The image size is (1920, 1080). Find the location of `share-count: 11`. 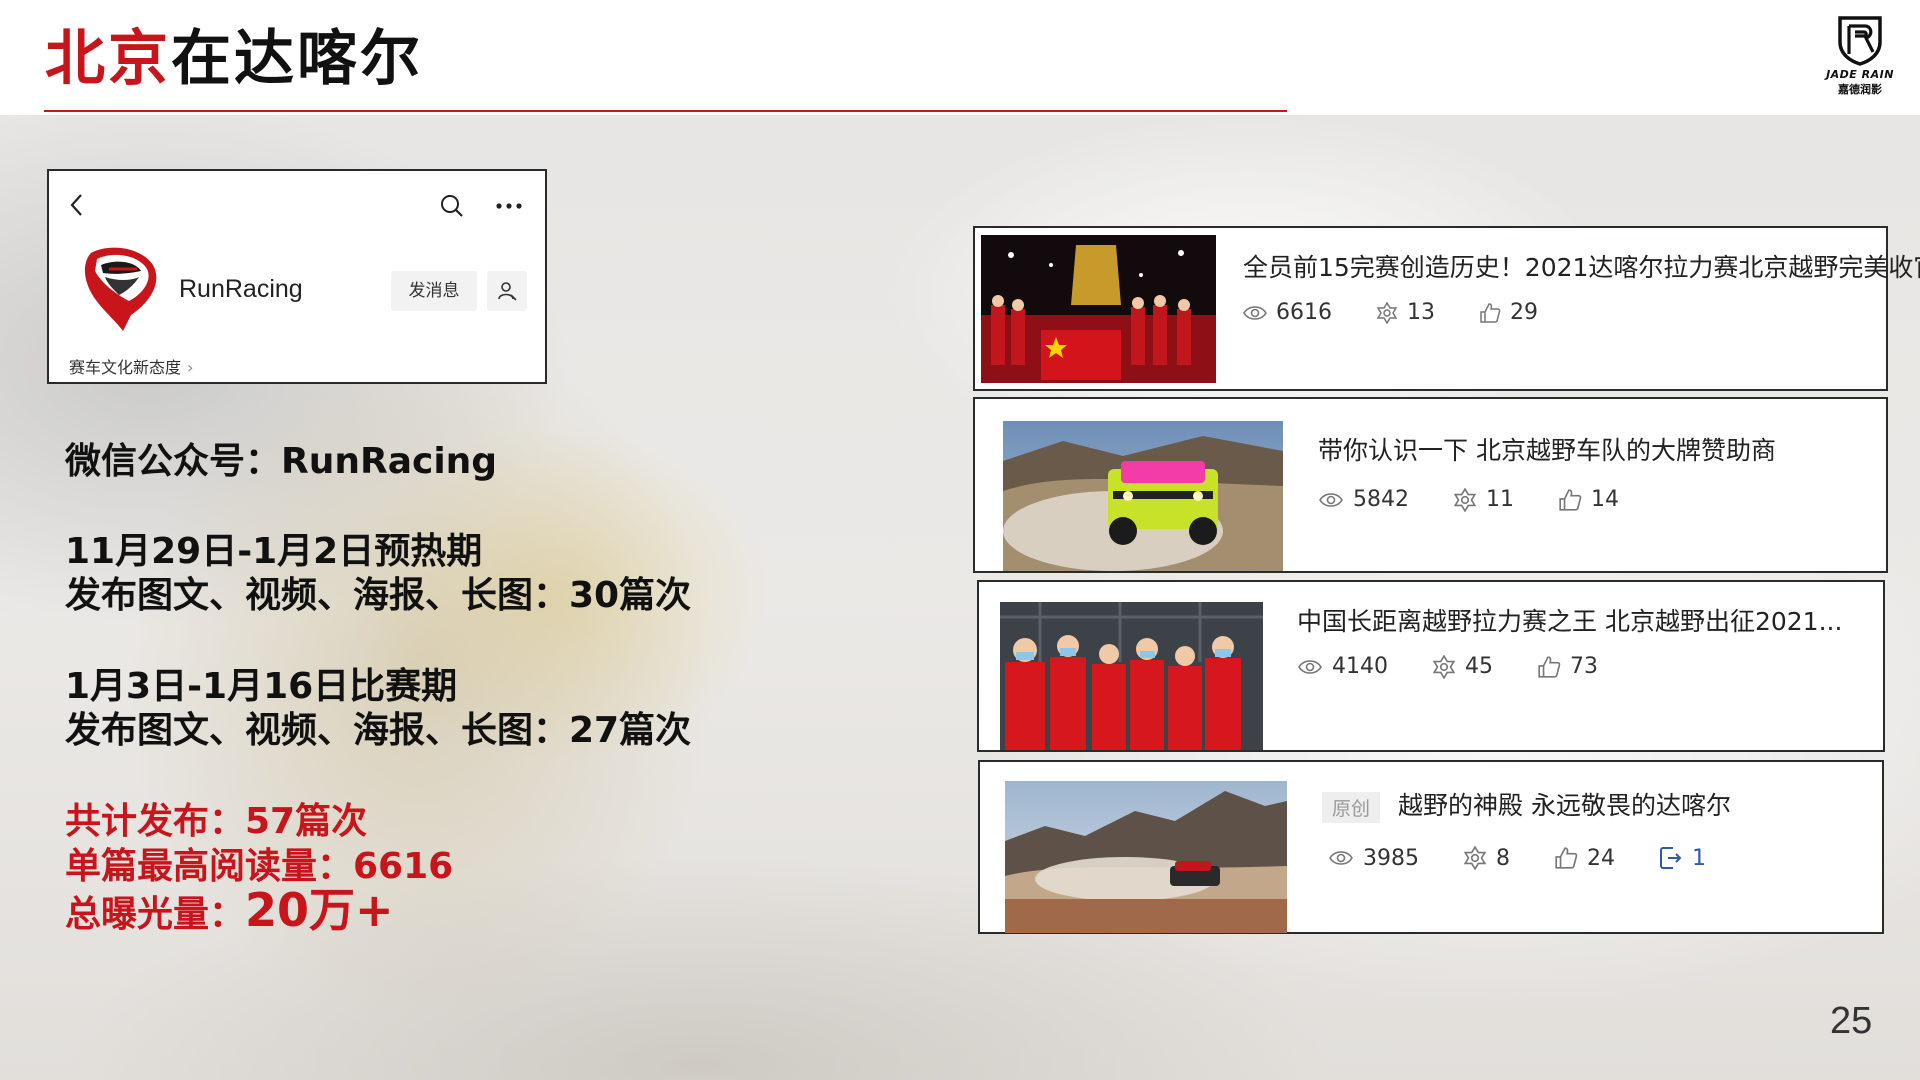

share-count: 11 is located at coordinates (1483, 499).